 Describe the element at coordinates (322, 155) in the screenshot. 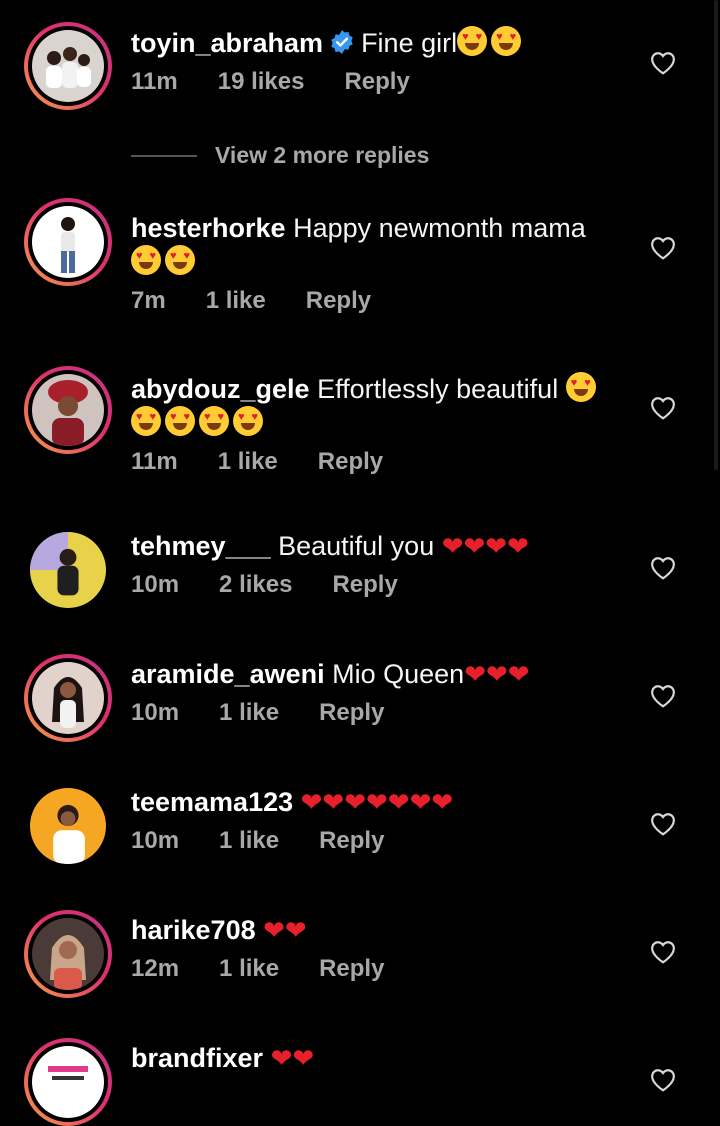

I see `view-replies-label: View 2 more replies` at that location.